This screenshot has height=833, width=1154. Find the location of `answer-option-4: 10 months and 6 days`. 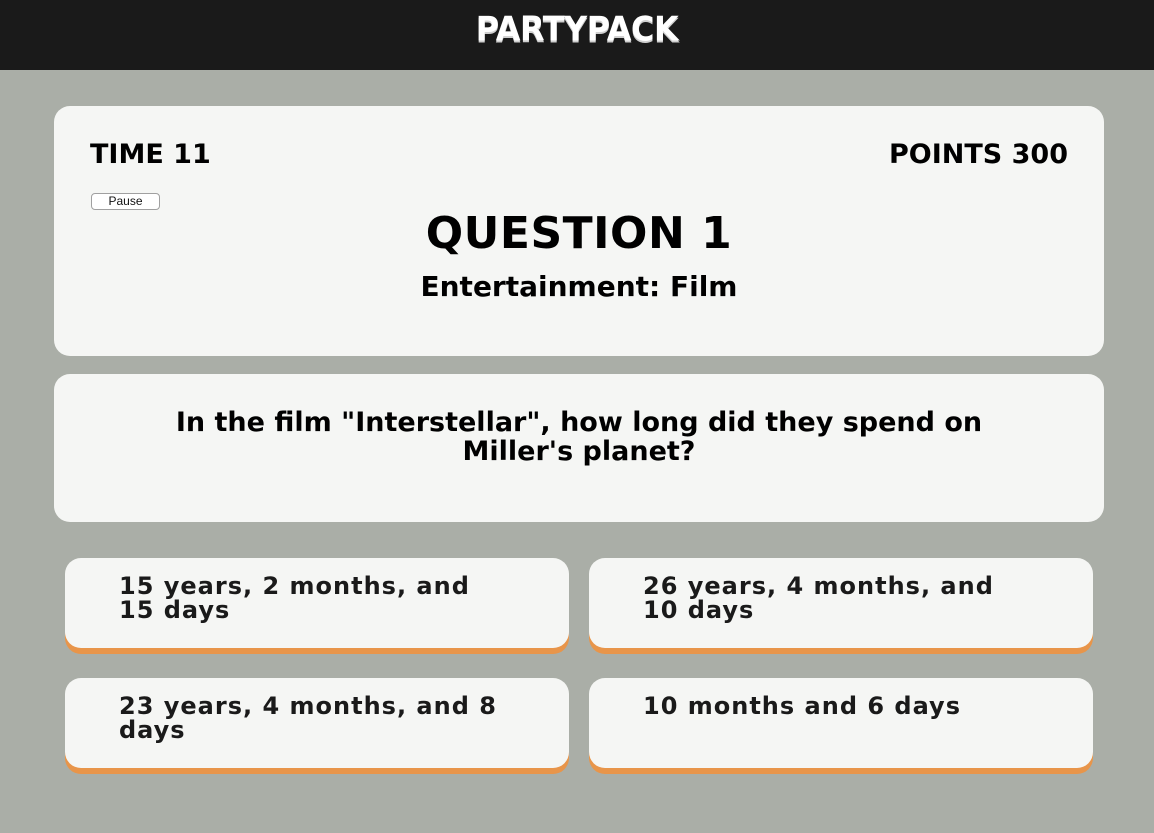

answer-option-4: 10 months and 6 days is located at coordinates (841, 723).